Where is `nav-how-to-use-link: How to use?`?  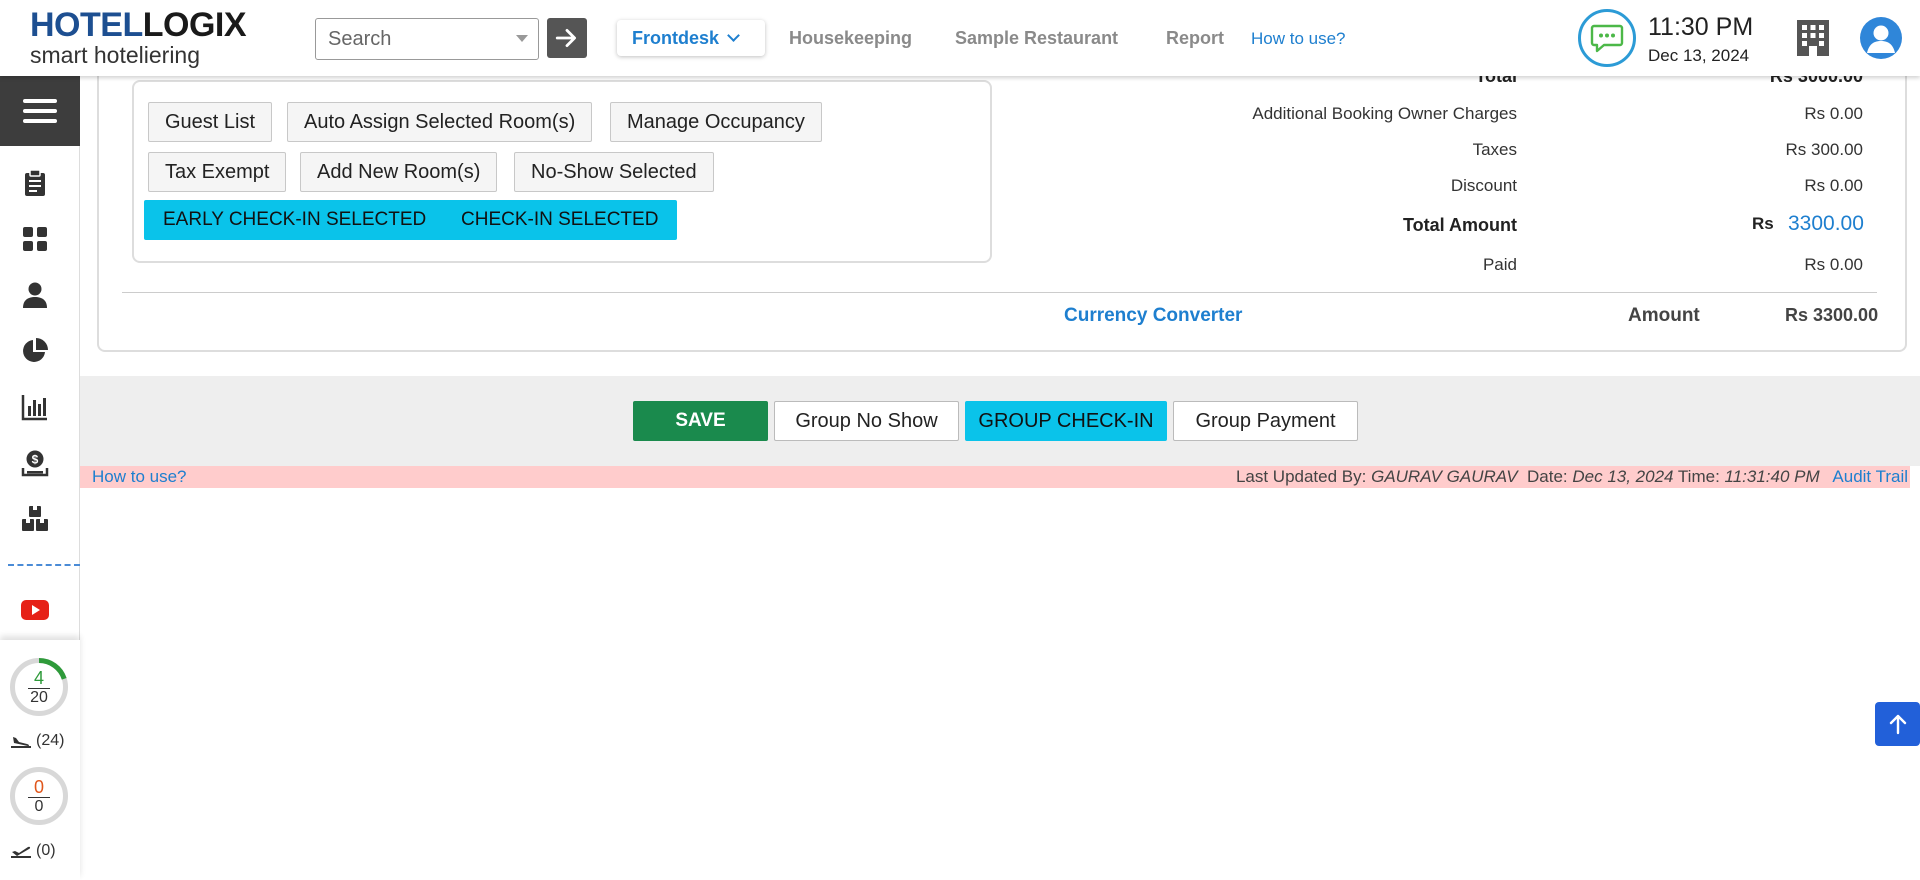 nav-how-to-use-link: How to use? is located at coordinates (1298, 39).